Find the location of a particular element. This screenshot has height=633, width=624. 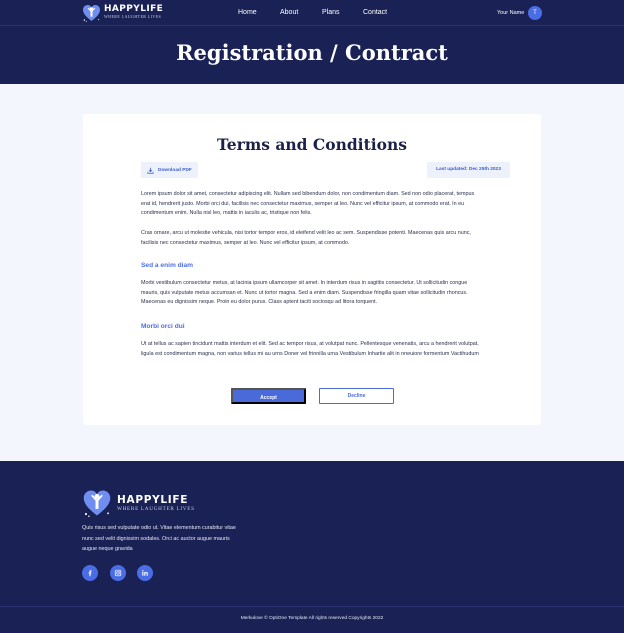

instagram-link is located at coordinates (118, 573).